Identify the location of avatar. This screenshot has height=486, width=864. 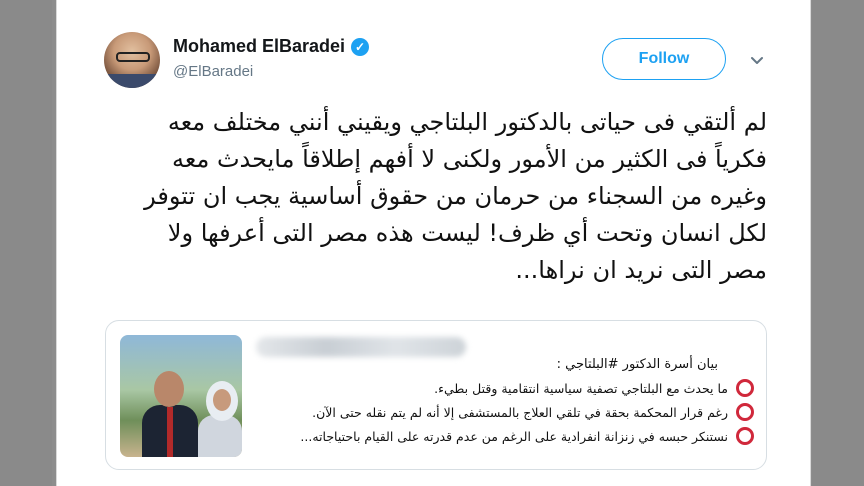
(132, 60).